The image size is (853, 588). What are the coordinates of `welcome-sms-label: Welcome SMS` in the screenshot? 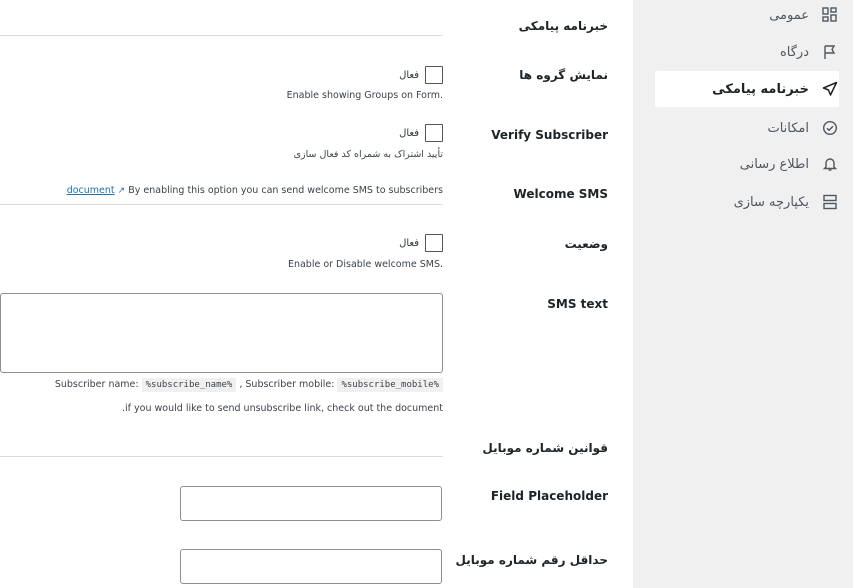 It's located at (560, 194).